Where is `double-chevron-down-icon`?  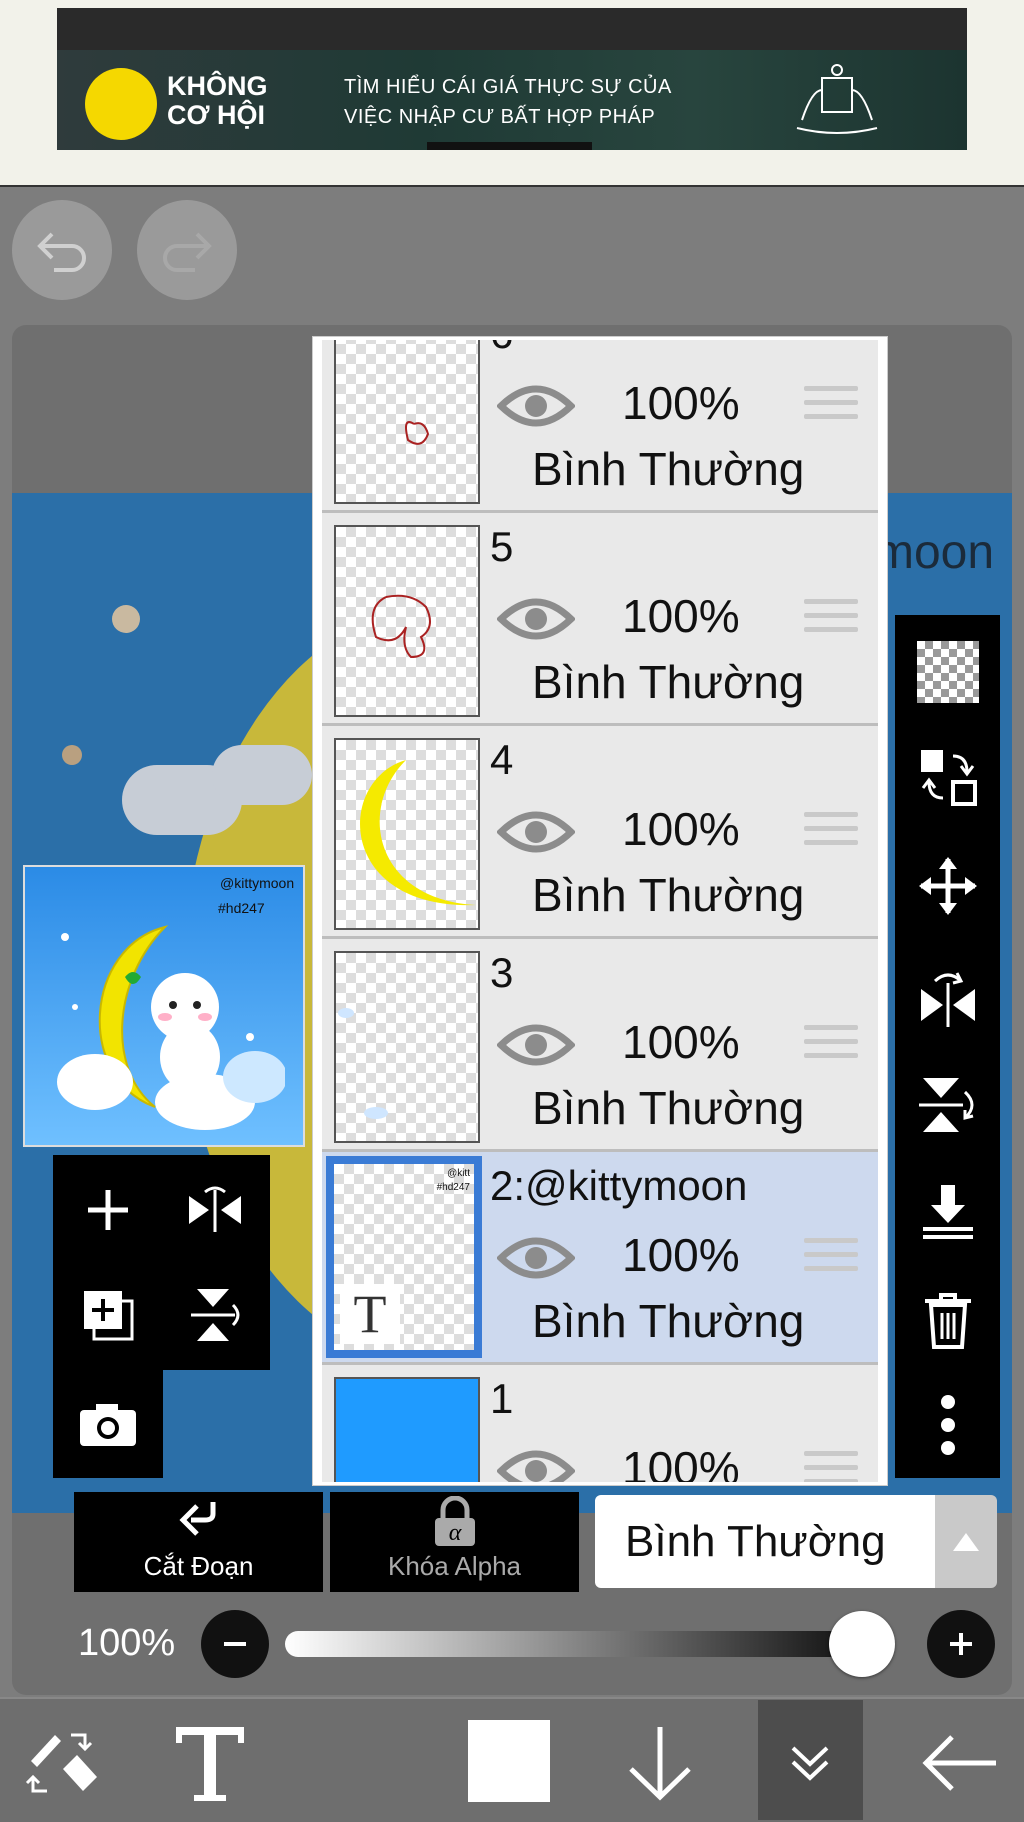
double-chevron-down-icon is located at coordinates (810, 1763).